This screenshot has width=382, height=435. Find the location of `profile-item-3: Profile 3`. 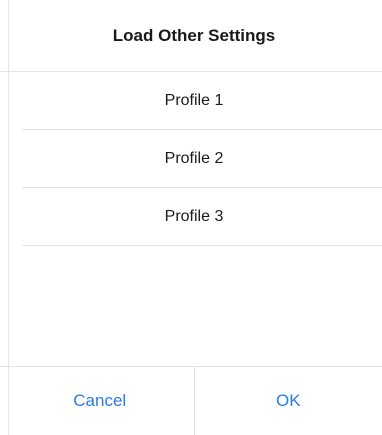

profile-item-3: Profile 3 is located at coordinates (191, 217).